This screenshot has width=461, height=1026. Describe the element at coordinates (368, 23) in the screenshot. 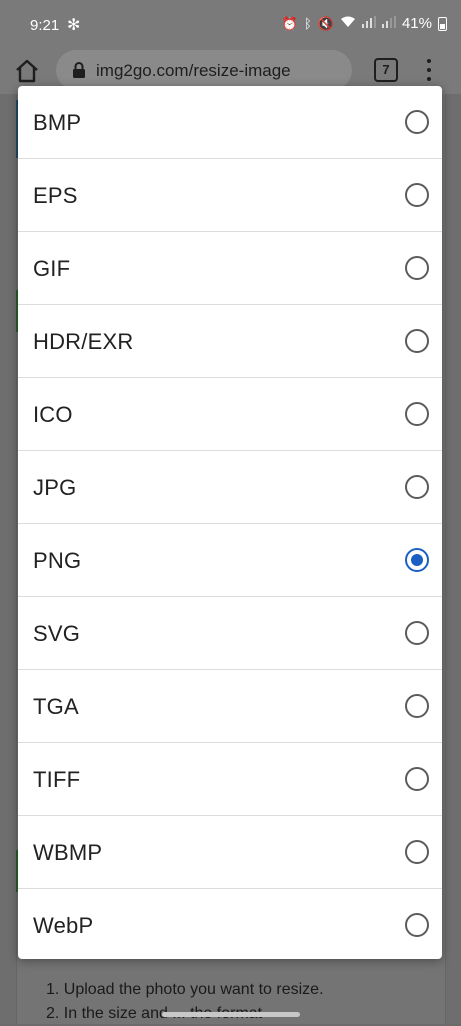

I see `signal-icon` at that location.